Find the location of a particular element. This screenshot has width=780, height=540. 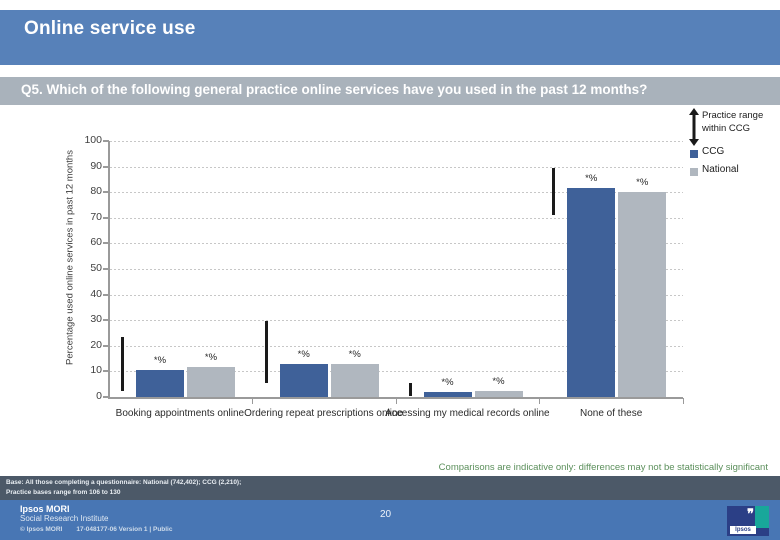

y-axis-tick-label: 20 is located at coordinates (96, 344).